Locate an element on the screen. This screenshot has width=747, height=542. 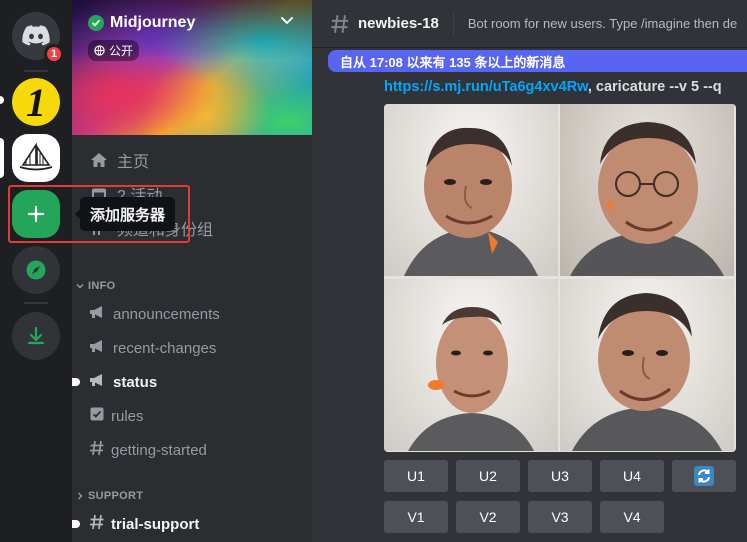
server-one-glyph: 1 is located at coordinates (36, 102).